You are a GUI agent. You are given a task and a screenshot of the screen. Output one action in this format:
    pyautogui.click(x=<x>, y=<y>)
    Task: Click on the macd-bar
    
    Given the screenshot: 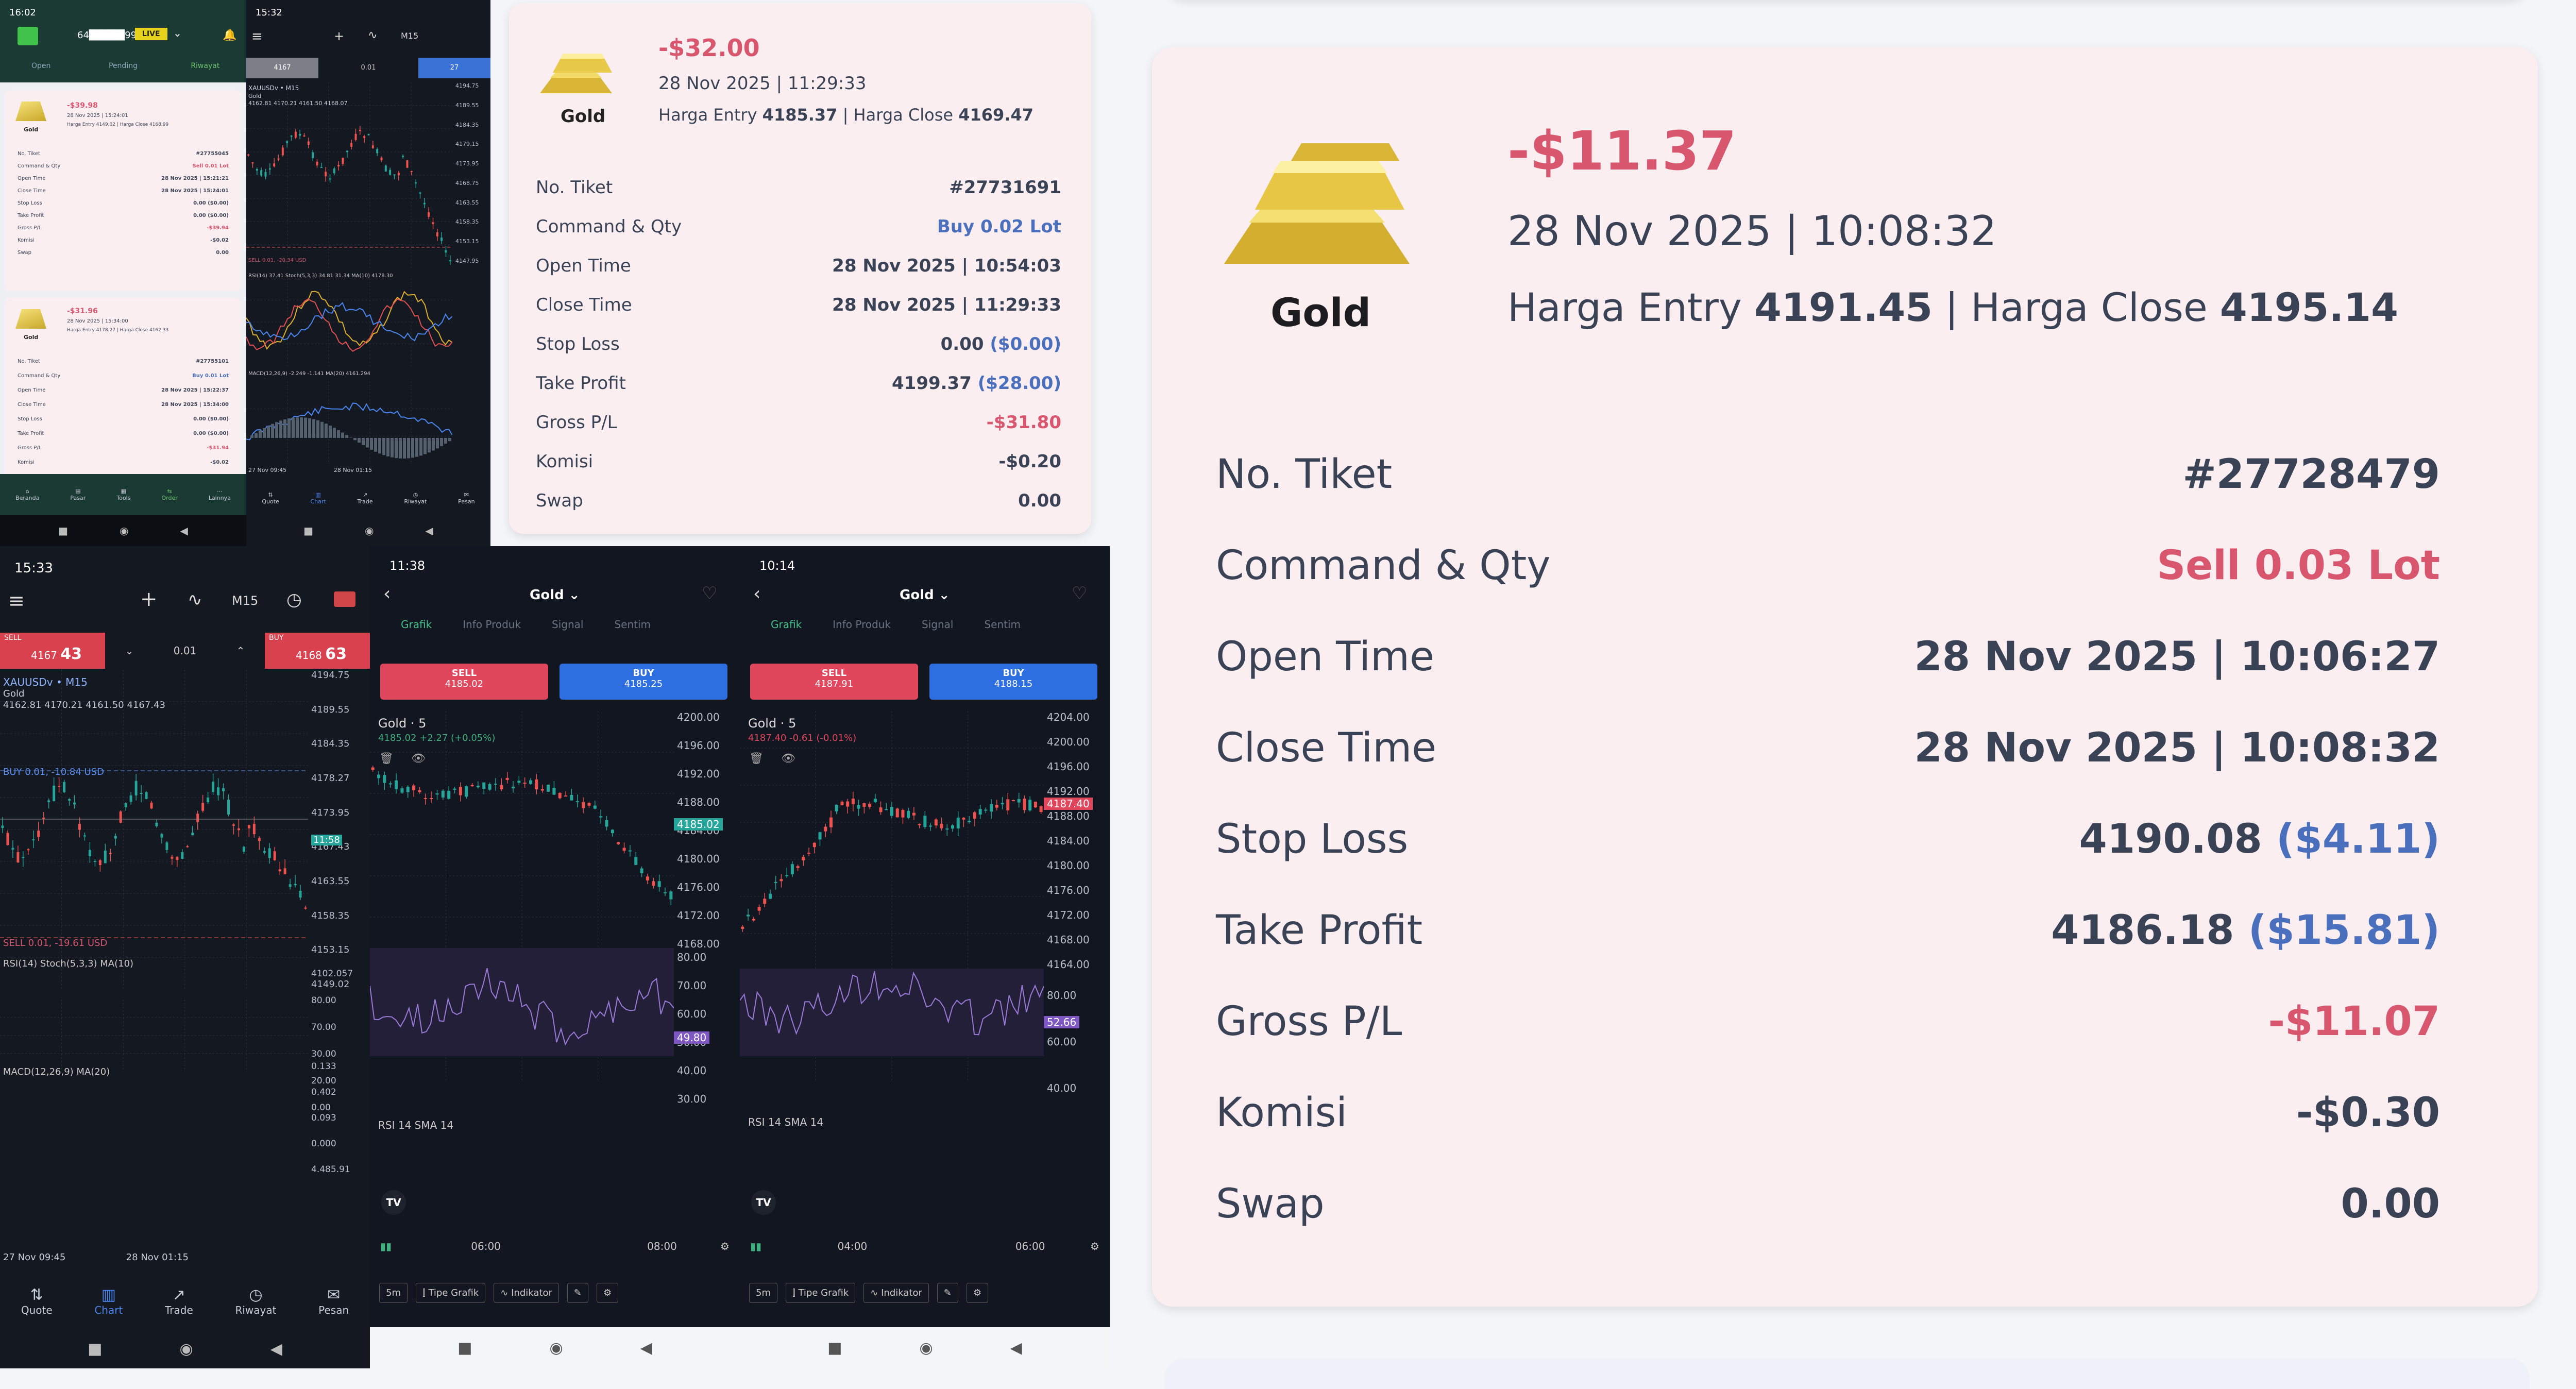 What is the action you would take?
    pyautogui.click(x=338, y=434)
    